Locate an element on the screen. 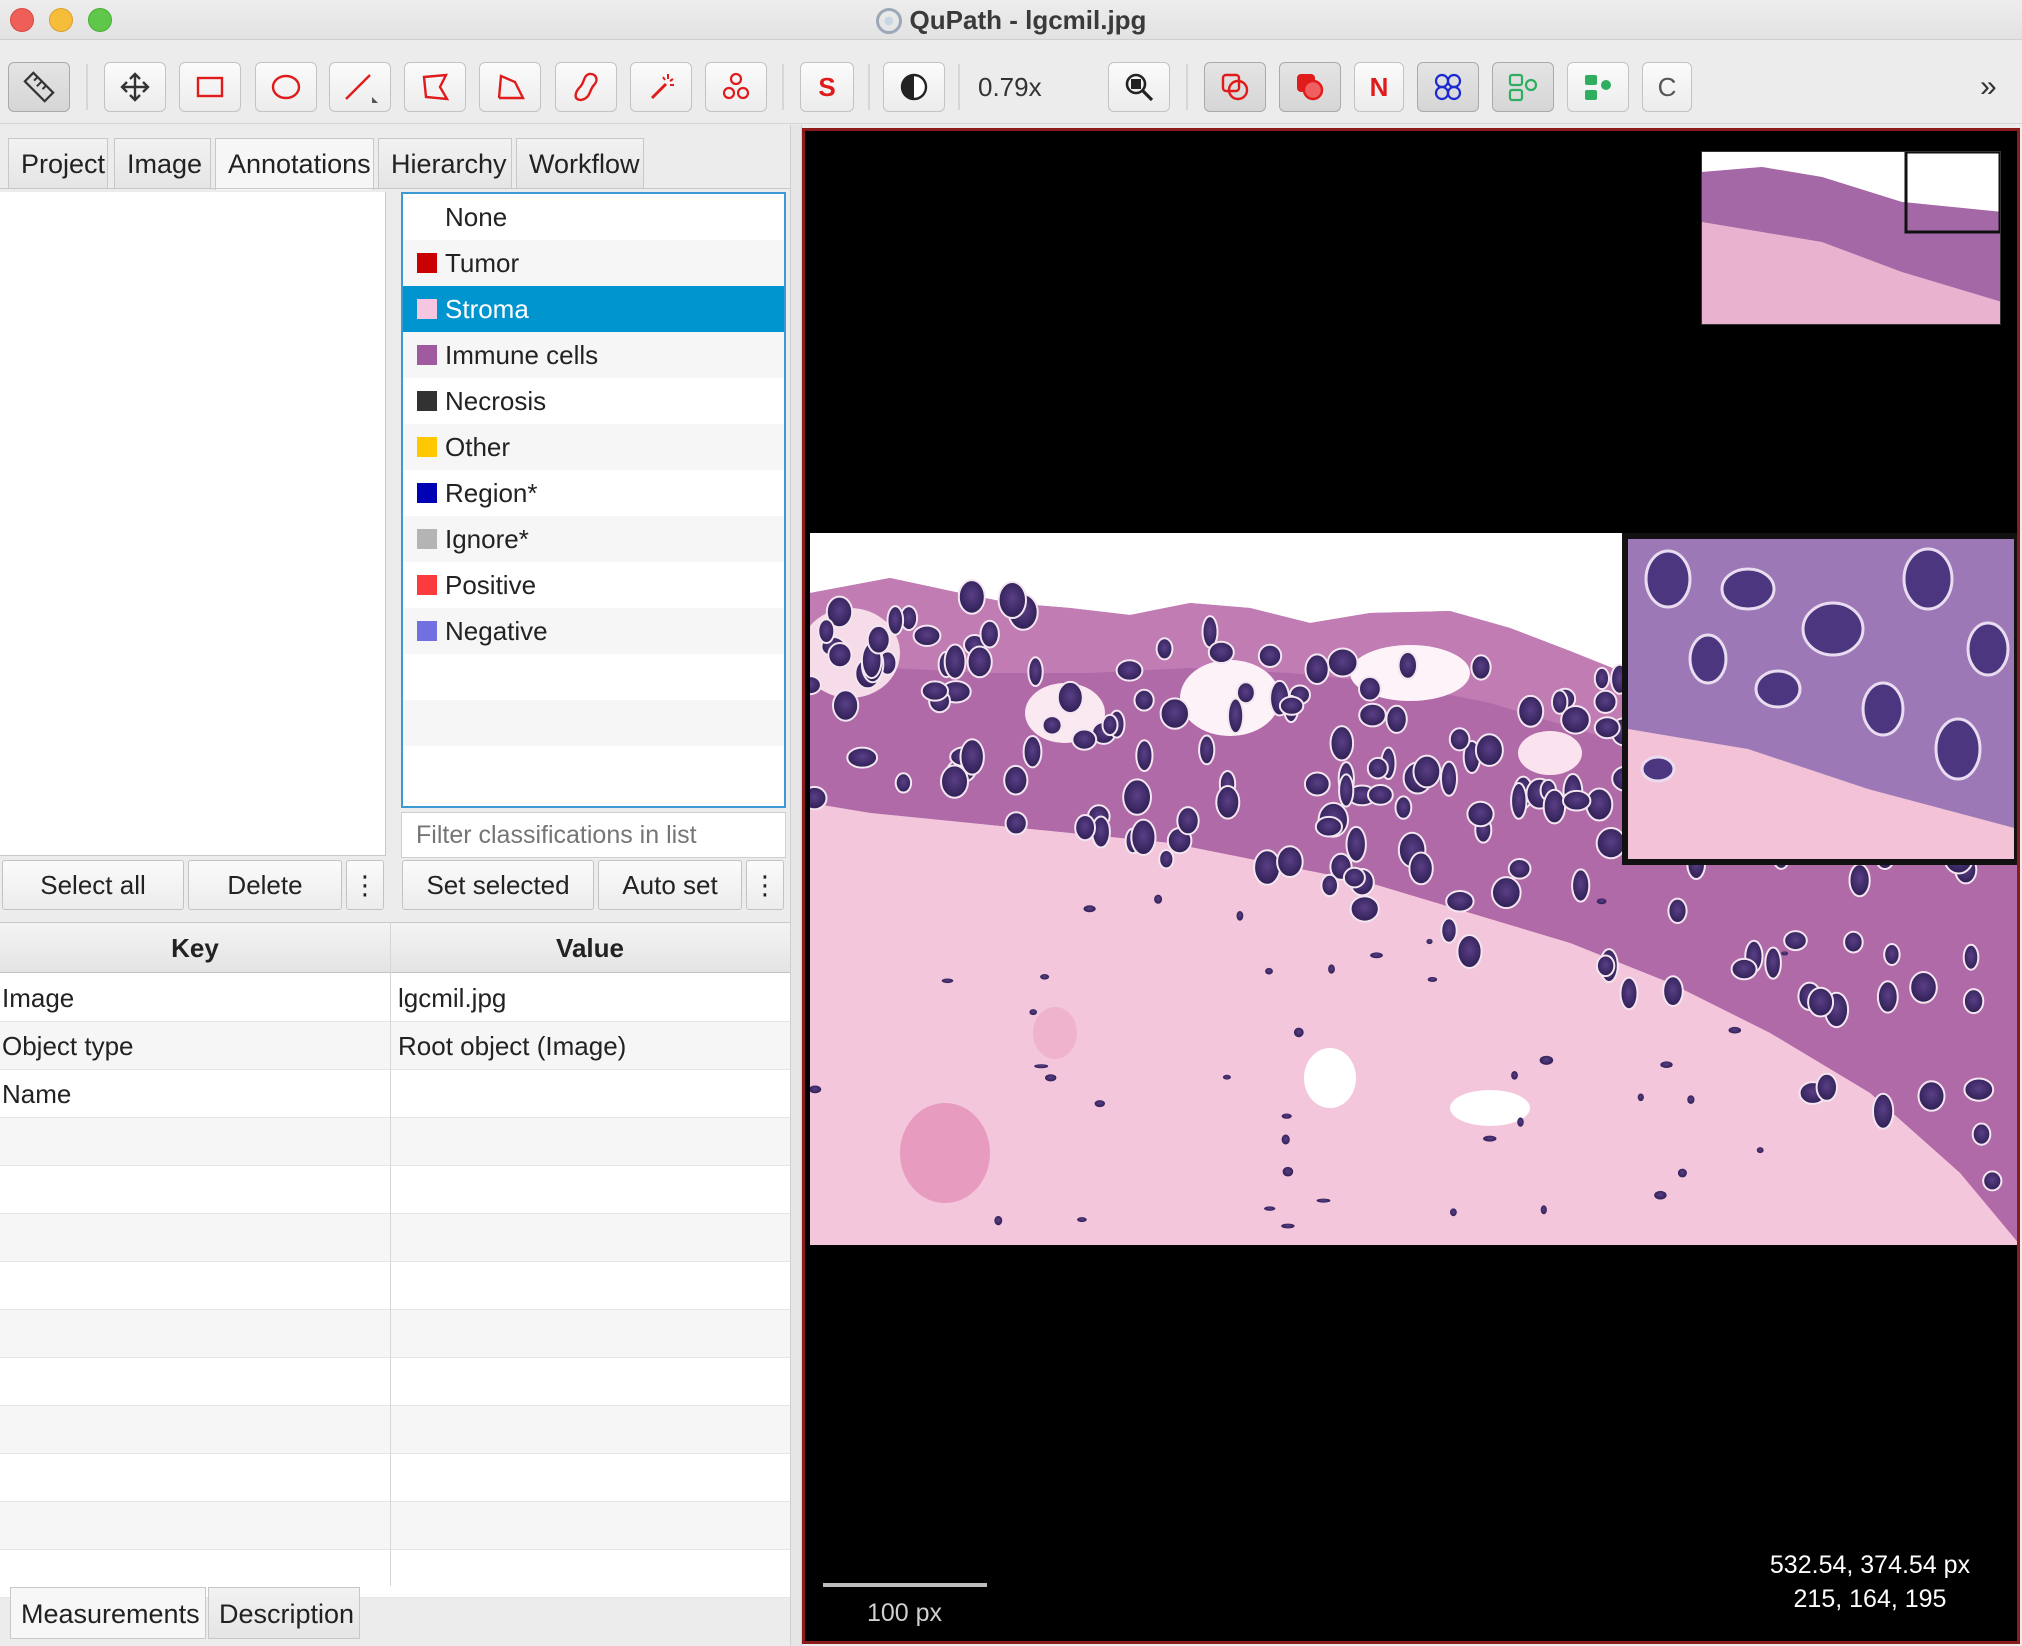 This screenshot has width=2022, height=1646. polygon-tool-button is located at coordinates (435, 87).